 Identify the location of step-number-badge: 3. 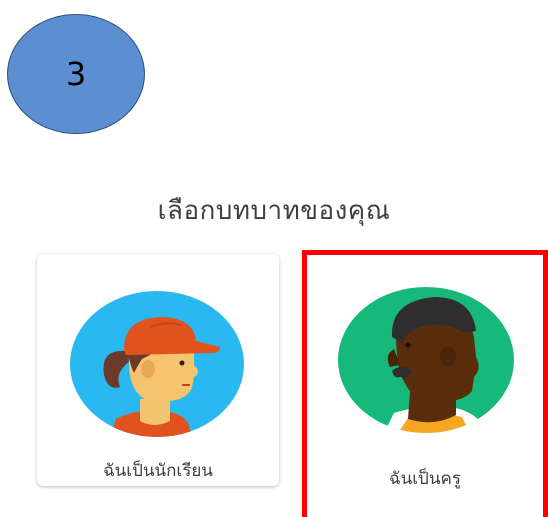
(76, 74).